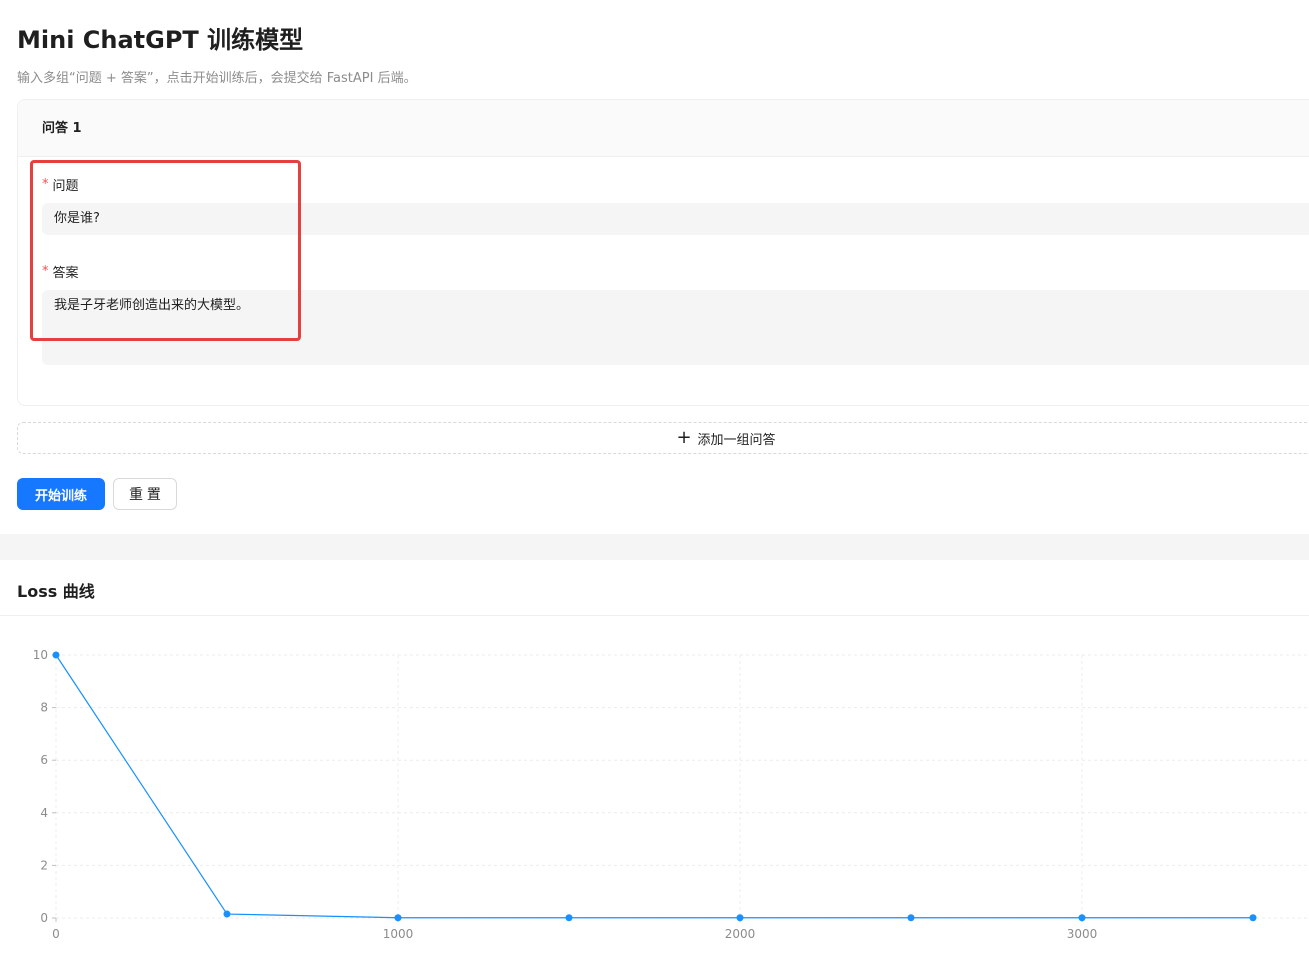  What do you see at coordinates (663, 128) in the screenshot?
I see `qa-card-title: 问答 1` at bounding box center [663, 128].